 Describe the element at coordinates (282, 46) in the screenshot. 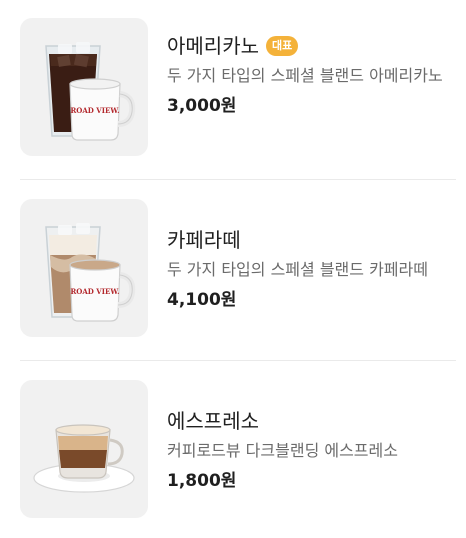

I see `signature-badge: 대표` at that location.